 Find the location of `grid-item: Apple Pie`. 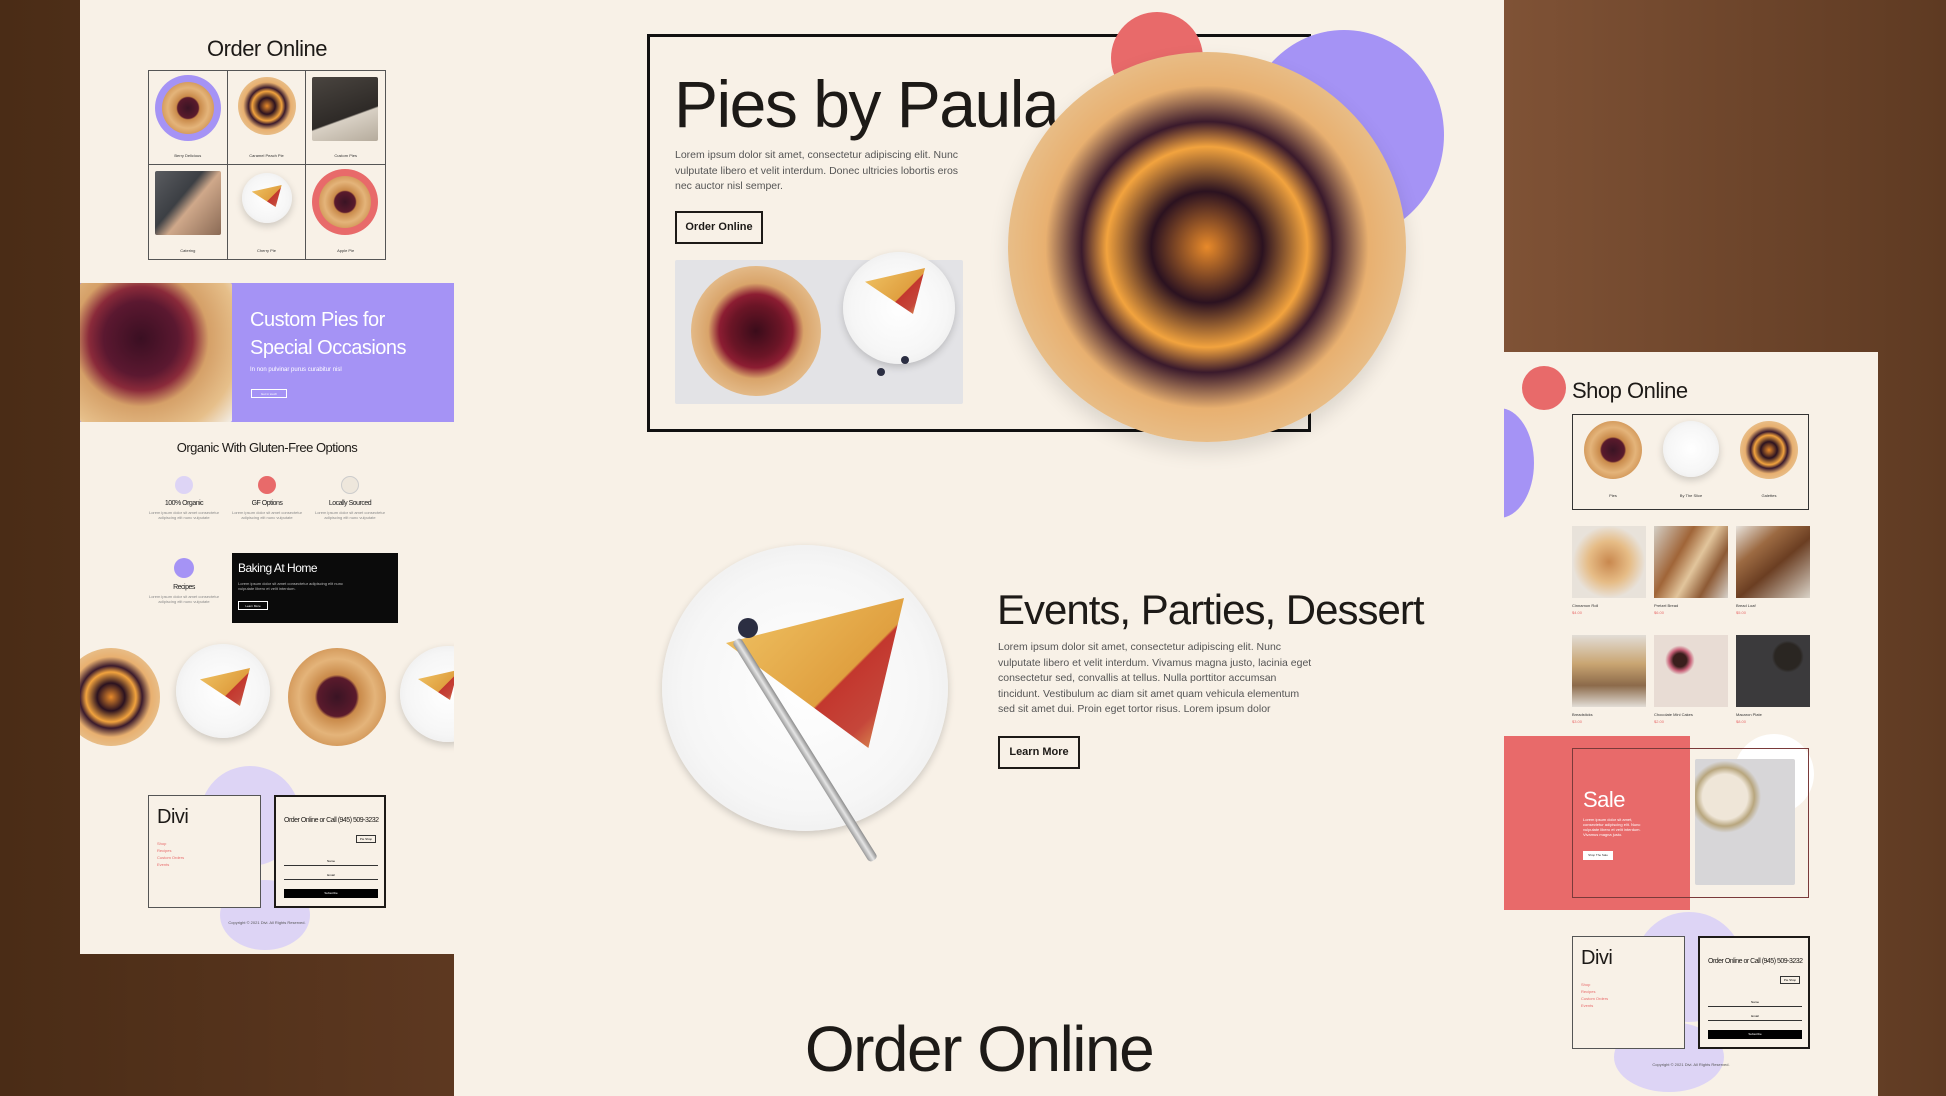

grid-item: Apple Pie is located at coordinates (345, 212).